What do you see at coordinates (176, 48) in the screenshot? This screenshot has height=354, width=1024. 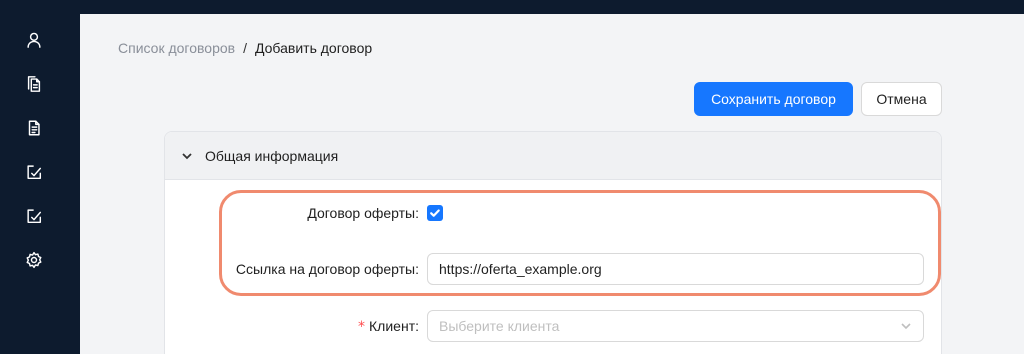 I see `breadcrumb-parent-link: Список договоров` at bounding box center [176, 48].